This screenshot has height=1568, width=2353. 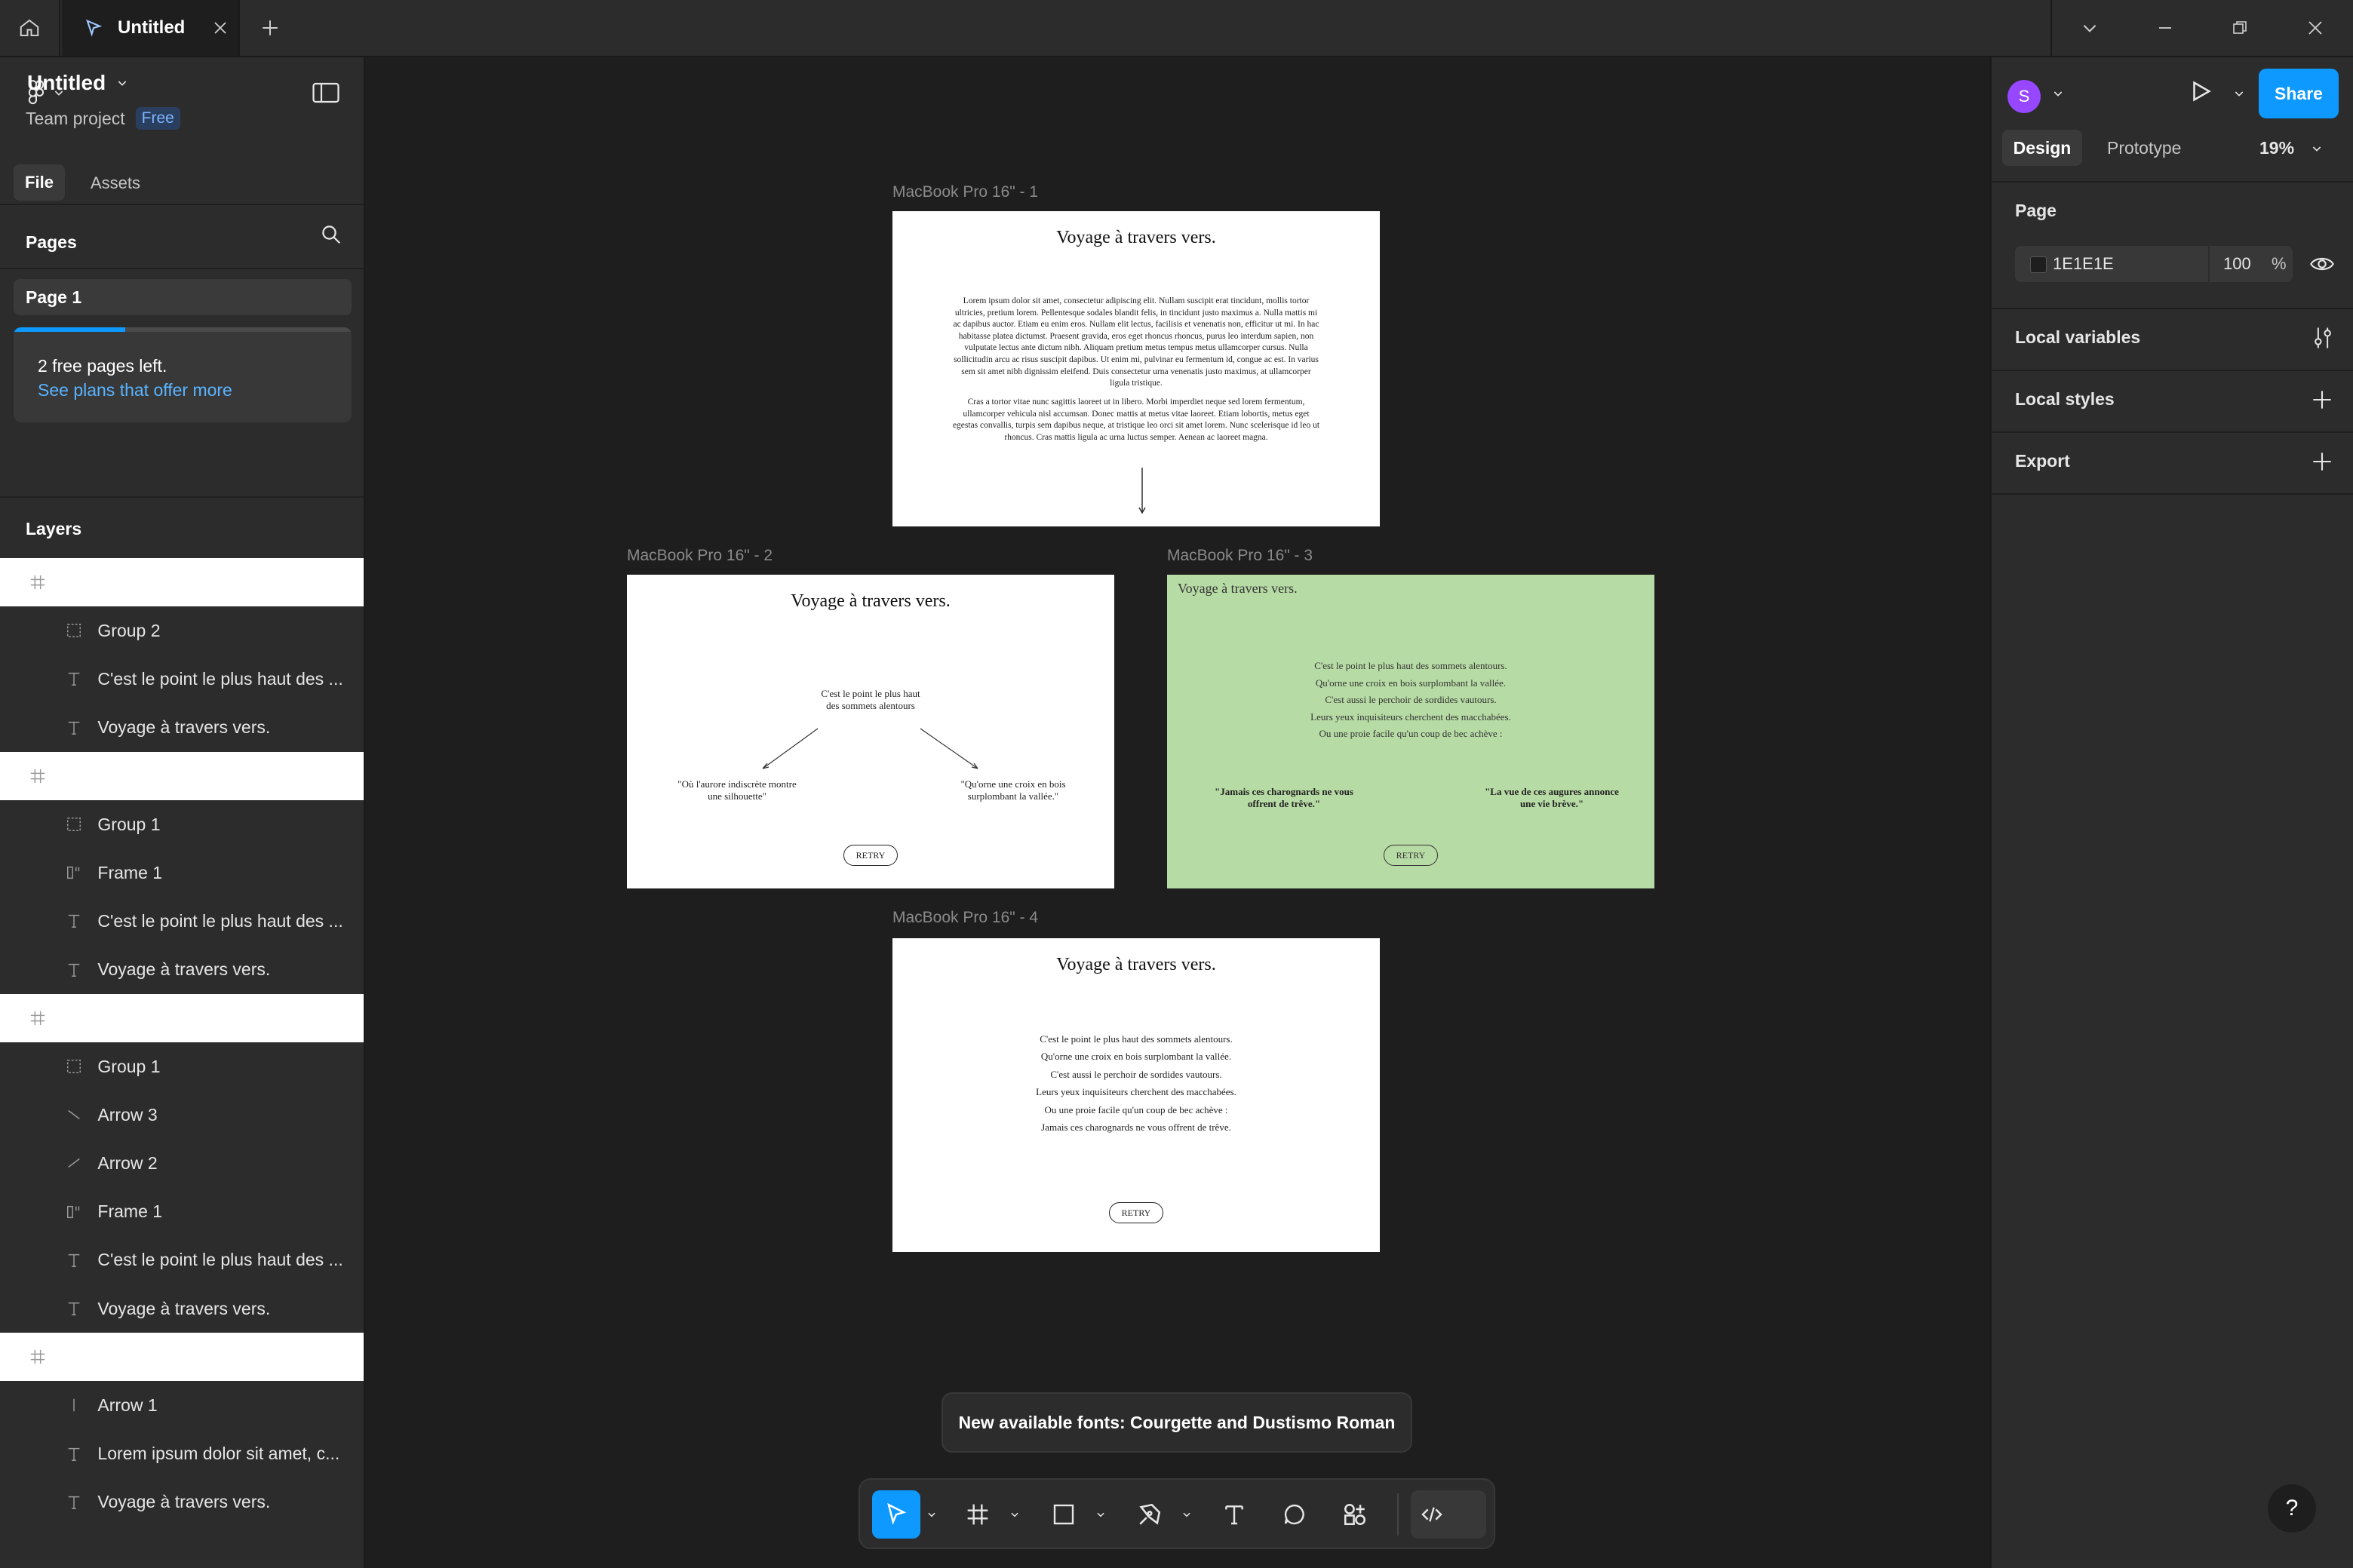 I want to click on local-variables-heading: Local variables, so click(x=2078, y=338).